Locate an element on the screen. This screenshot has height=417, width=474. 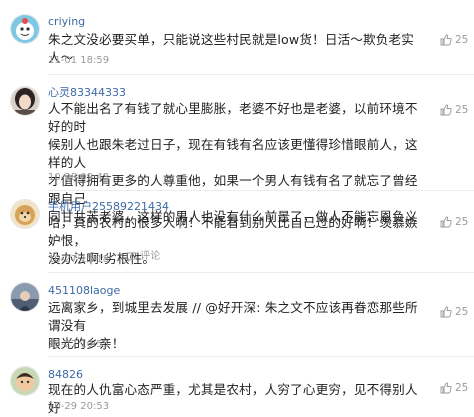
comment-line: 哈，真的农村的很多人啊！不能看到别人比自己过的好啊！羡慕嫉妒恨， is located at coordinates (233, 231).